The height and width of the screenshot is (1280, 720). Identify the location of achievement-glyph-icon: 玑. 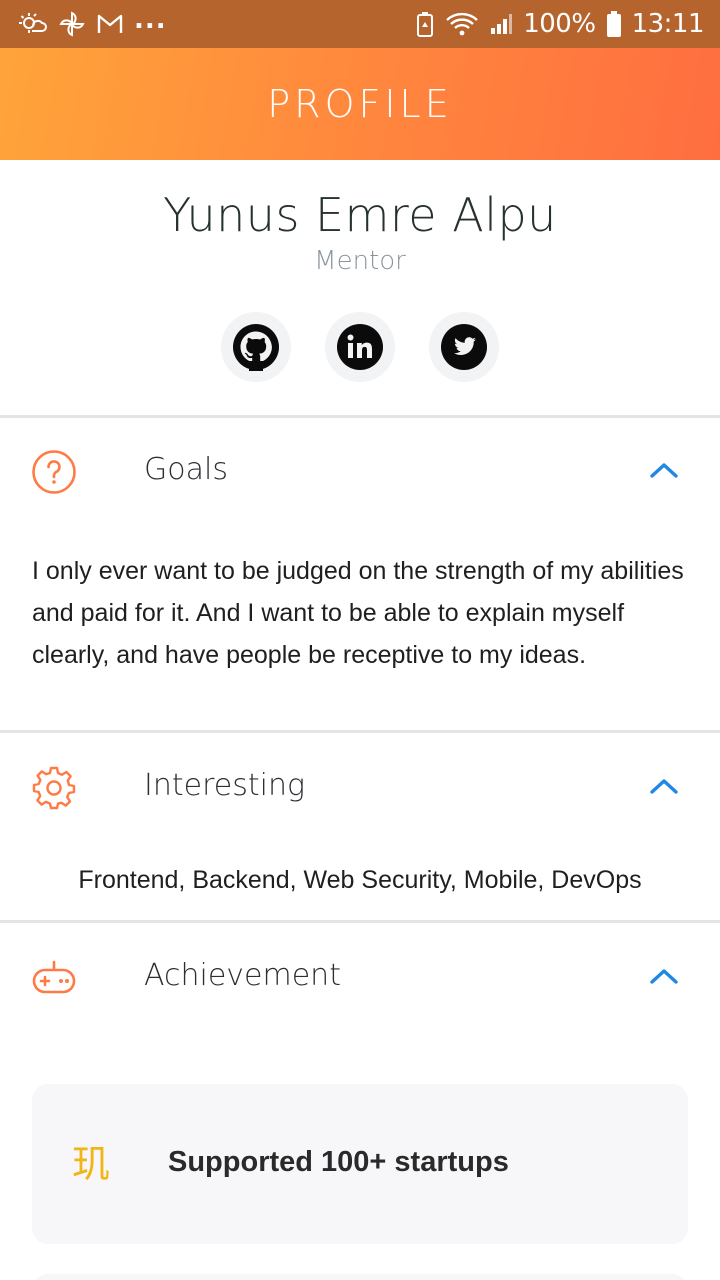
(91, 1164).